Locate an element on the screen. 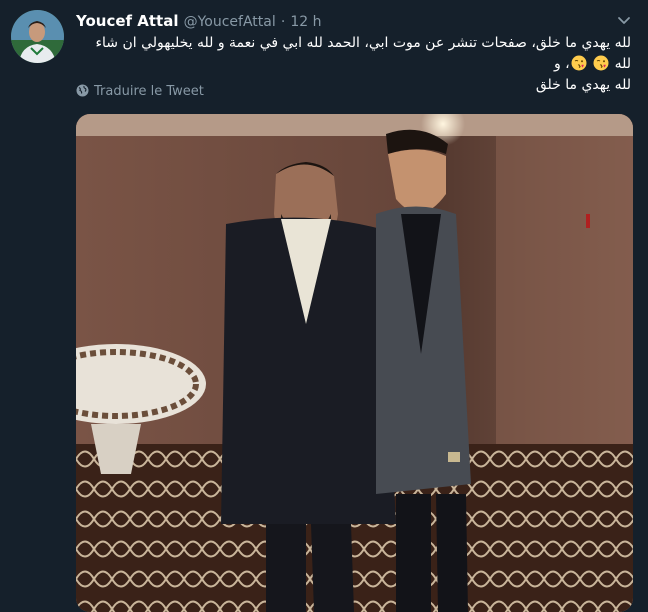 Image resolution: width=648 pixels, height=612 pixels. tweet-header: Youcef Attal @YoucefAttal · 12 h is located at coordinates (342, 21).